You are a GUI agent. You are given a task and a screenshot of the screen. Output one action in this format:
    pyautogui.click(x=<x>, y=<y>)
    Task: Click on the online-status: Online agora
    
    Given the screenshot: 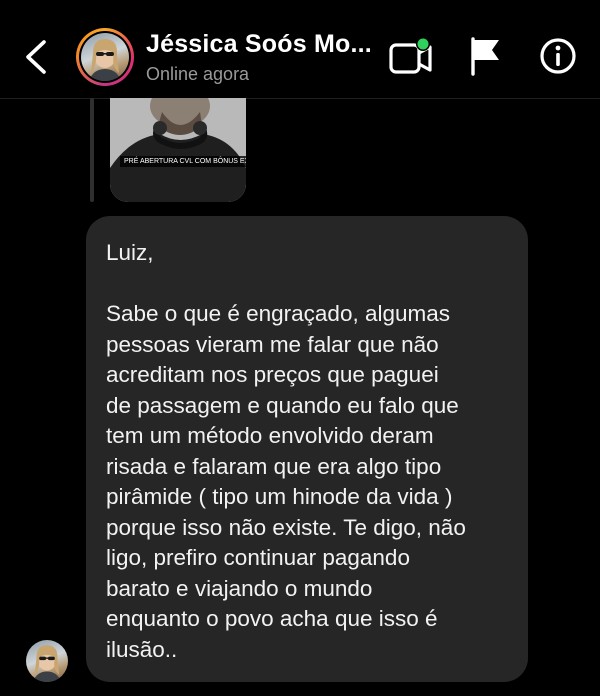 What is the action you would take?
    pyautogui.click(x=198, y=74)
    